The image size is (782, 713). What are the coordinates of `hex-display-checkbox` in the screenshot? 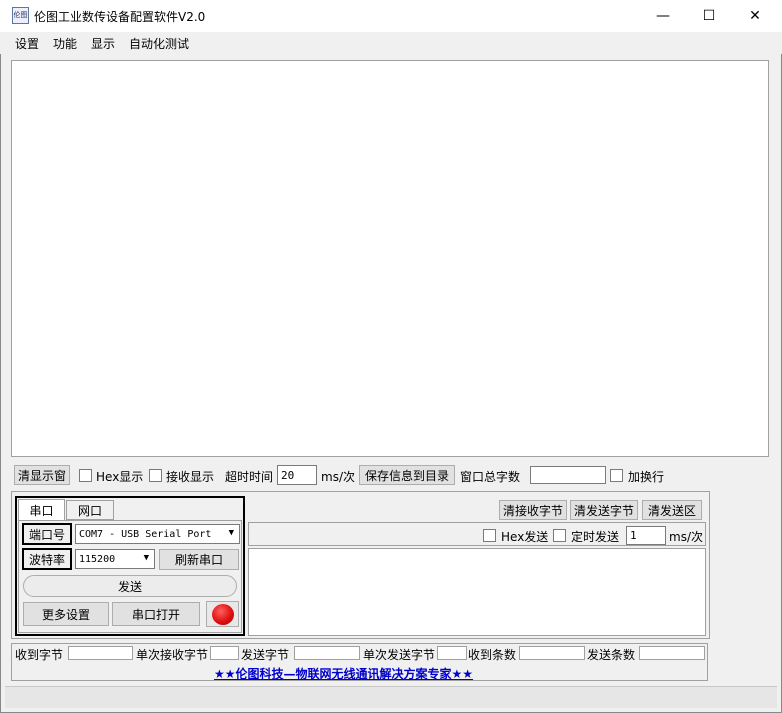 It's located at (85, 475).